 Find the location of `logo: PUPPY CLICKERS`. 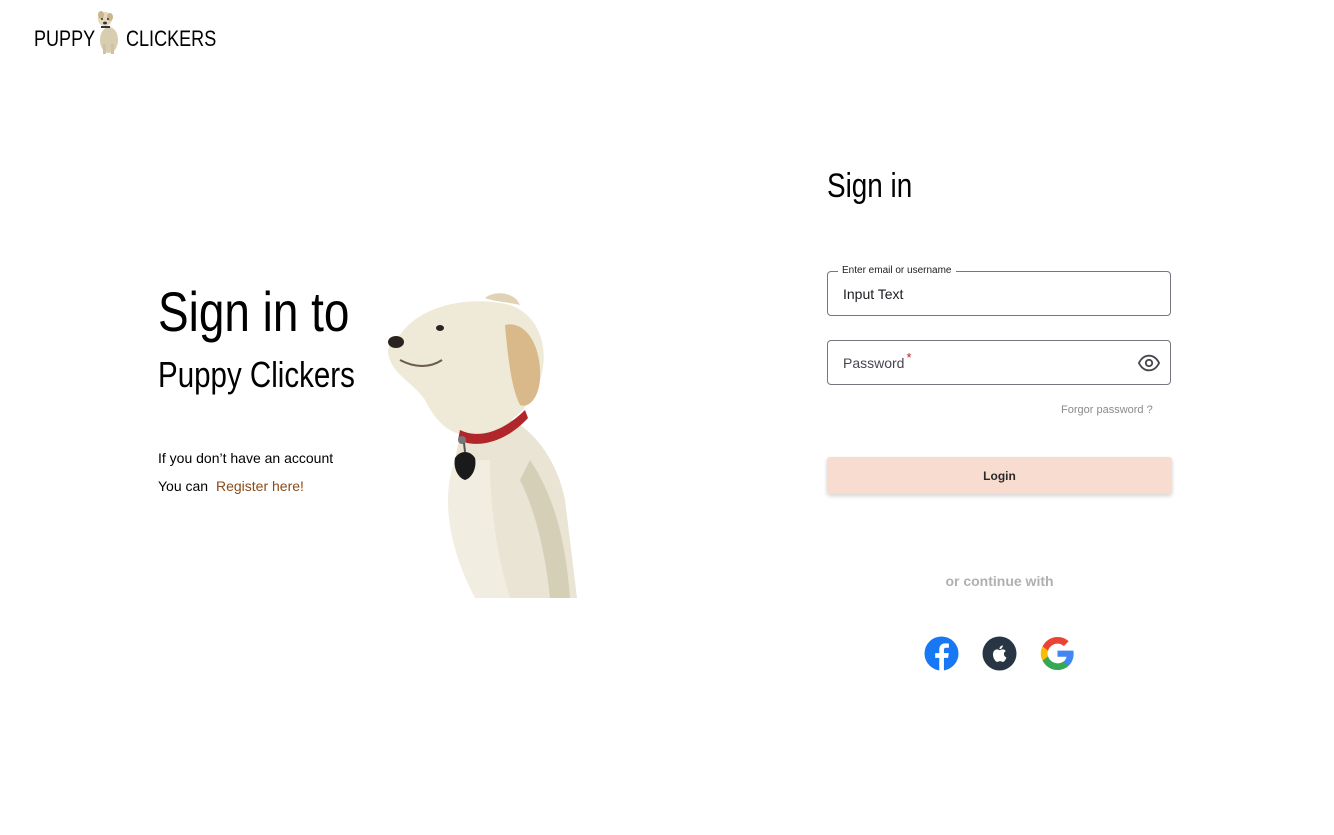

logo: PUPPY CLICKERS is located at coordinates (130, 31).